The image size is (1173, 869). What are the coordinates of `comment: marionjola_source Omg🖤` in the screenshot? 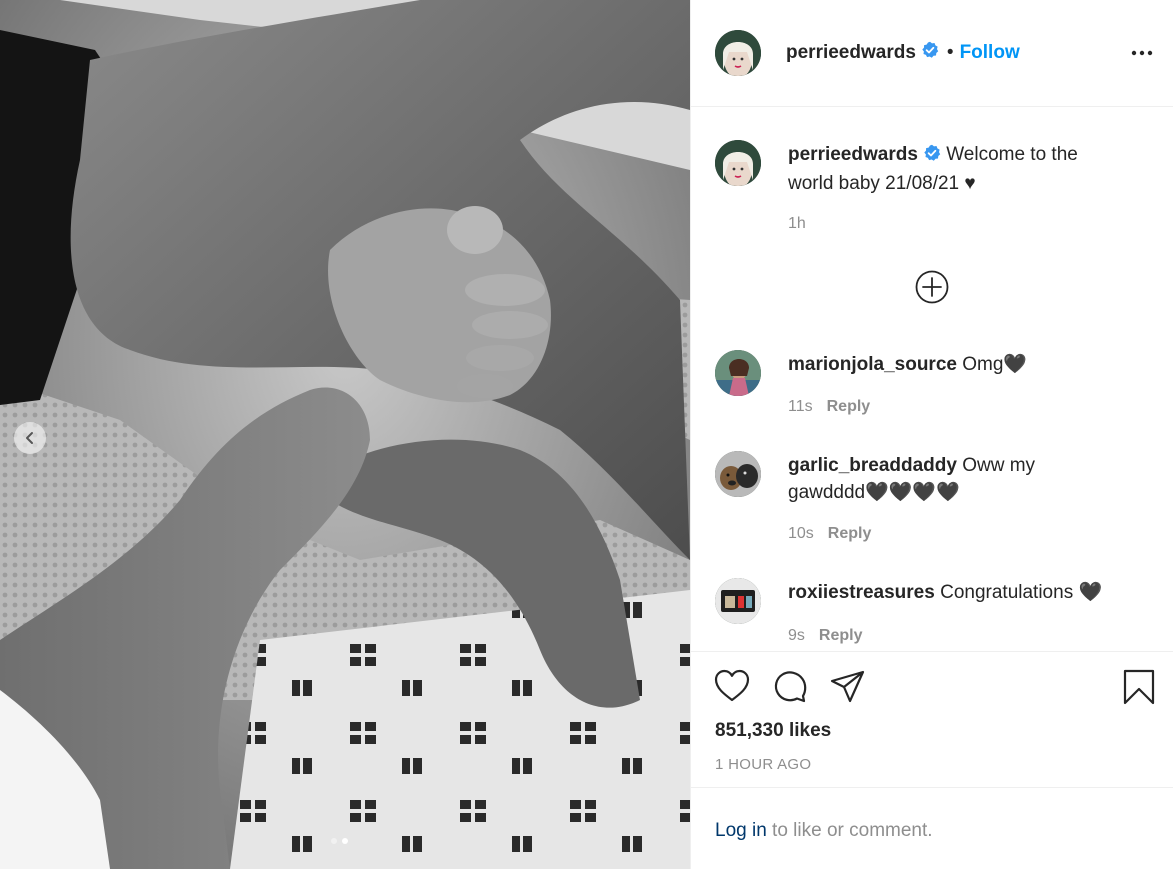 It's located at (907, 364).